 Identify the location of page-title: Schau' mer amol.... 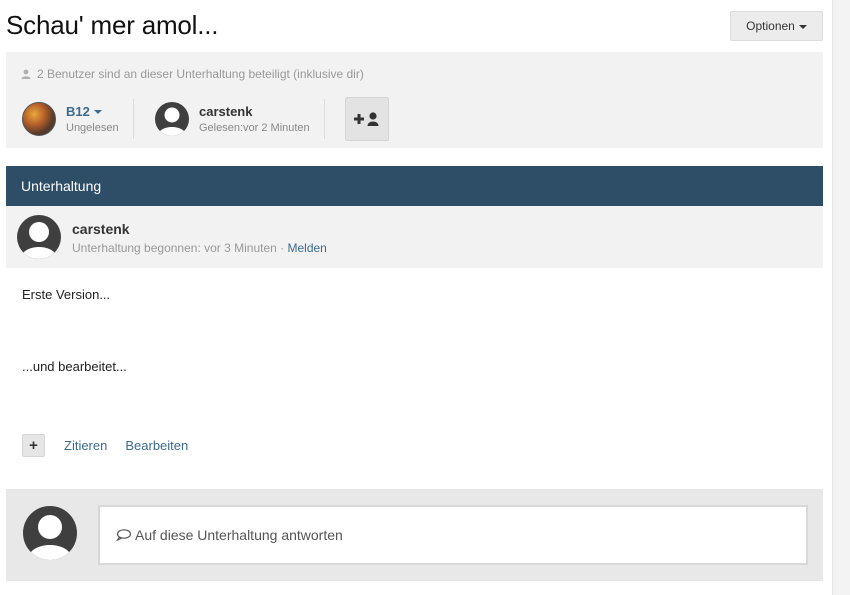
(112, 25).